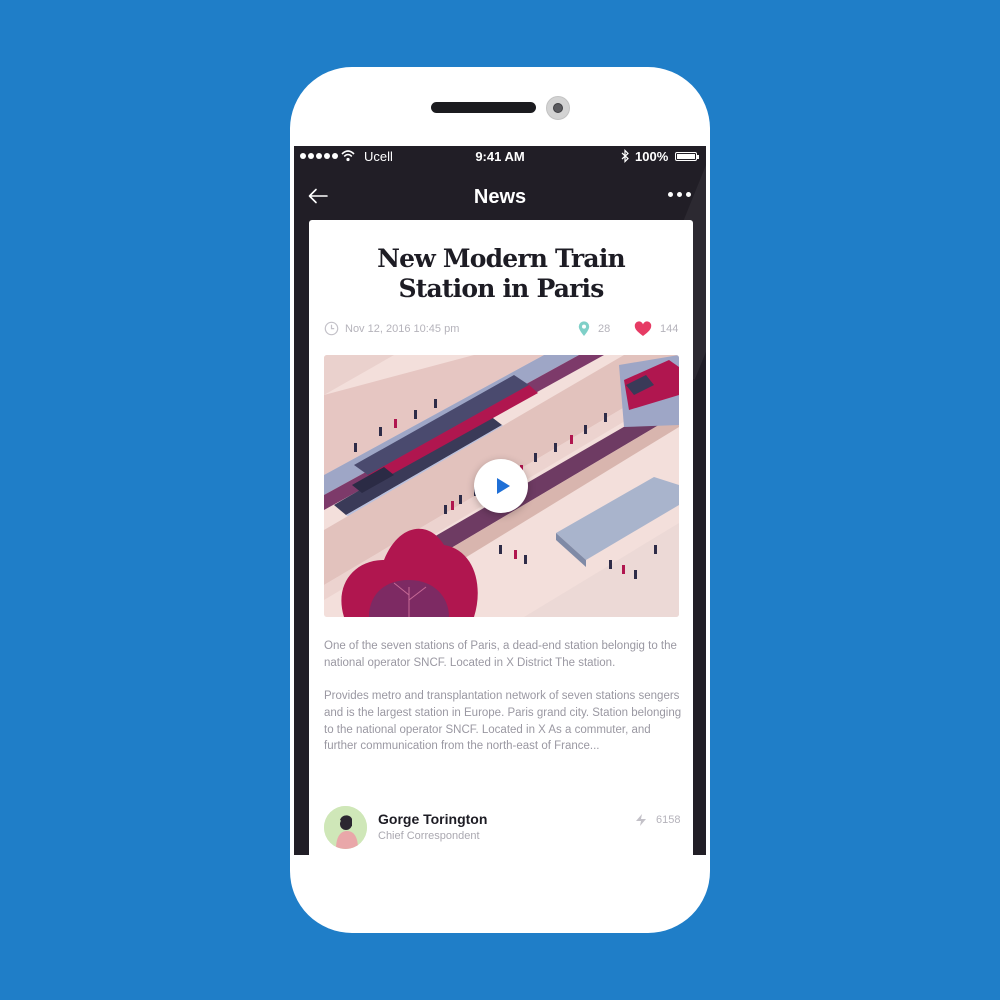 Image resolution: width=1000 pixels, height=1000 pixels. Describe the element at coordinates (584, 328) in the screenshot. I see `location-pin-icon` at that location.